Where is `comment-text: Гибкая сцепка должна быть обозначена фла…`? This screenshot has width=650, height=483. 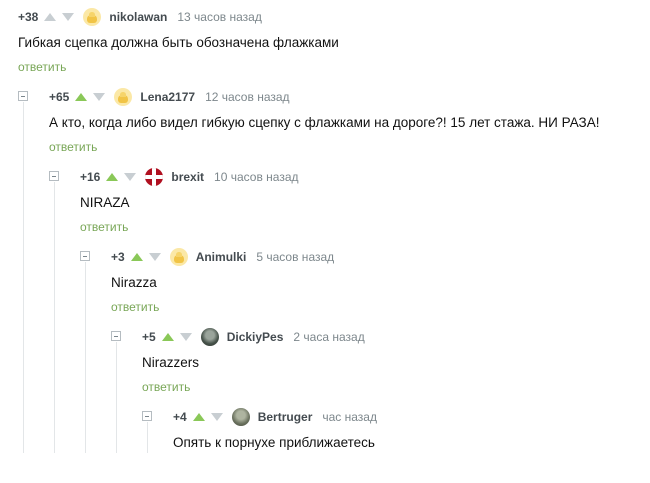
comment-text: Гибкая сцепка должна быть обозначена фла… is located at coordinates (178, 42).